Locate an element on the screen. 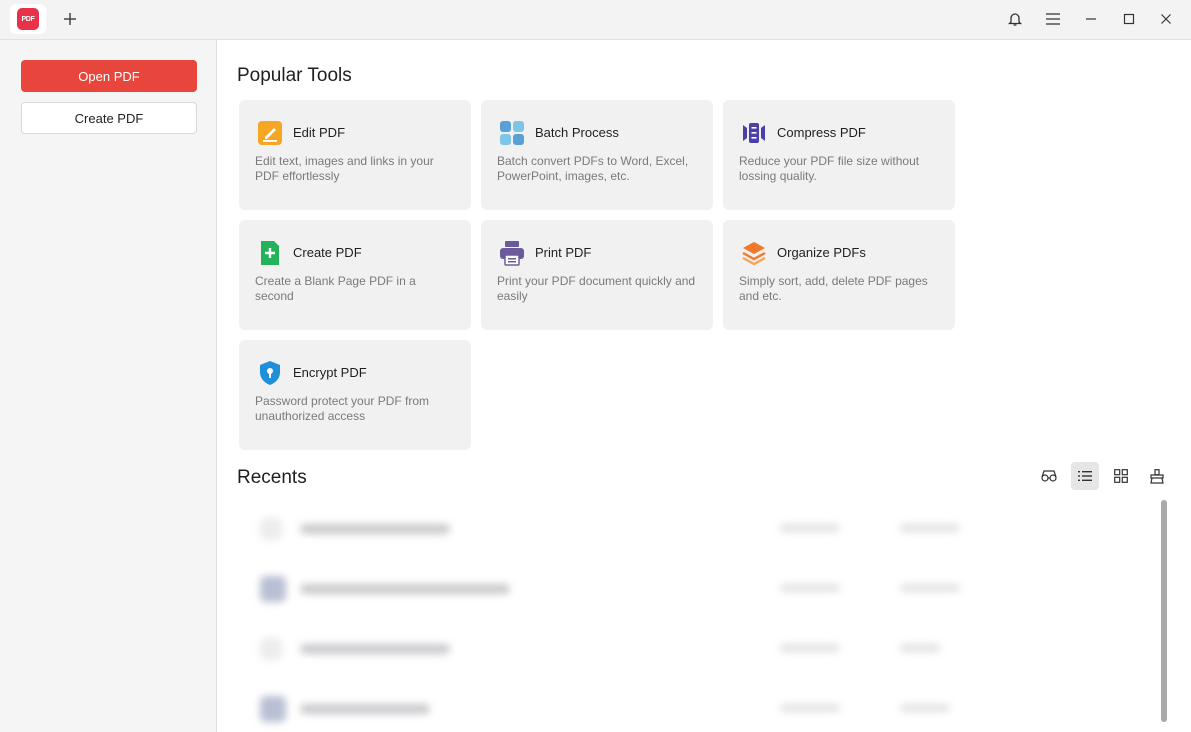 The width and height of the screenshot is (1191, 732). create-plus-icon is located at coordinates (270, 253).